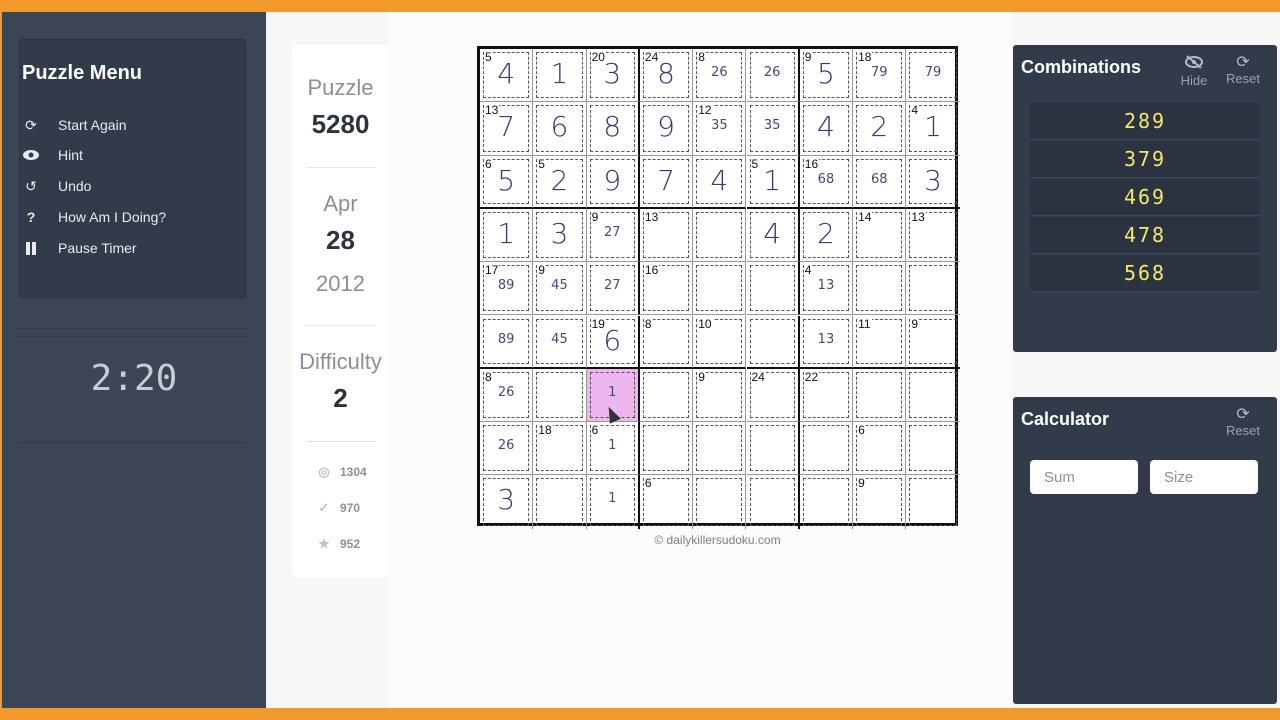 Image resolution: width=1280 pixels, height=720 pixels. Describe the element at coordinates (826, 395) in the screenshot. I see `grid-cell: 22` at that location.